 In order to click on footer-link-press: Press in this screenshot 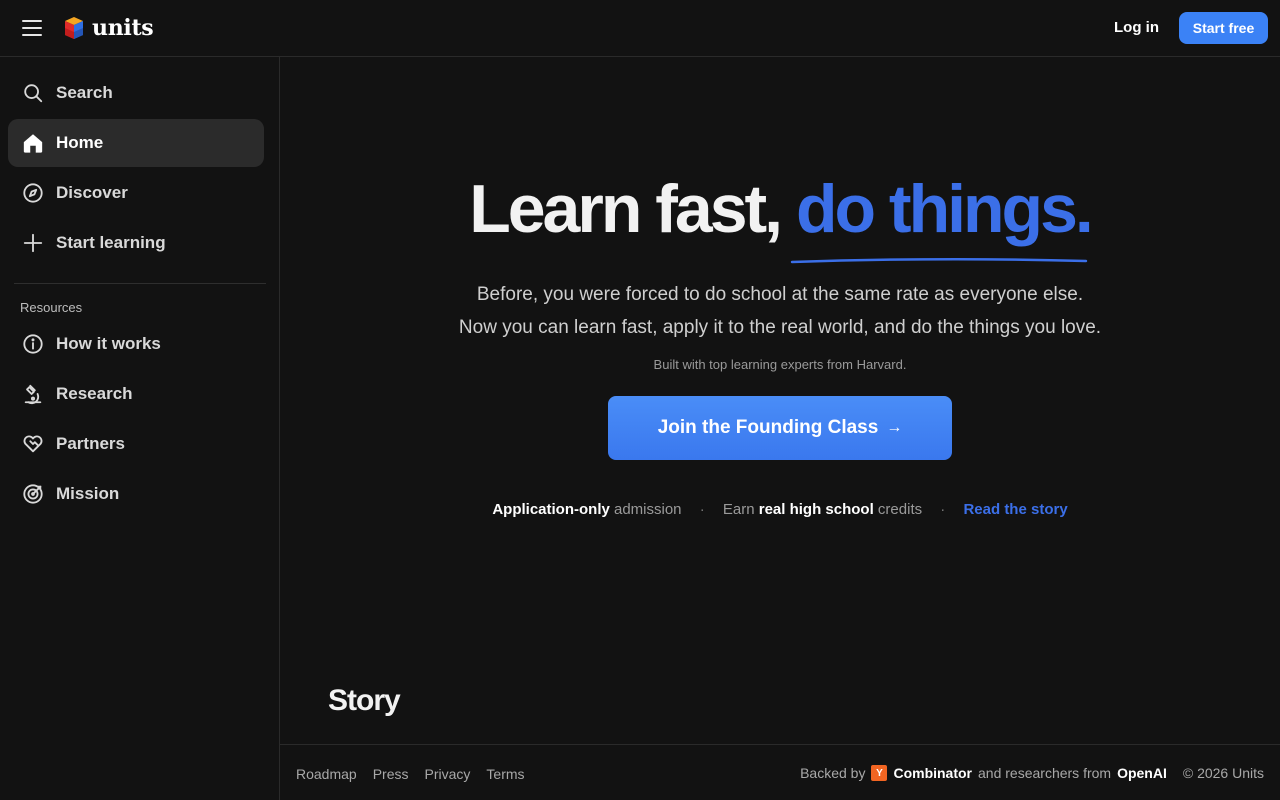, I will do `click(391, 774)`.